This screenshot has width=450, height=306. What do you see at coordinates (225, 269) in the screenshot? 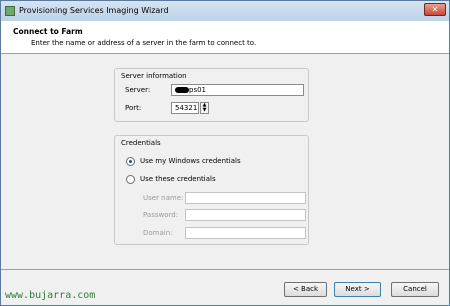
I see `footer-divider` at bounding box center [225, 269].